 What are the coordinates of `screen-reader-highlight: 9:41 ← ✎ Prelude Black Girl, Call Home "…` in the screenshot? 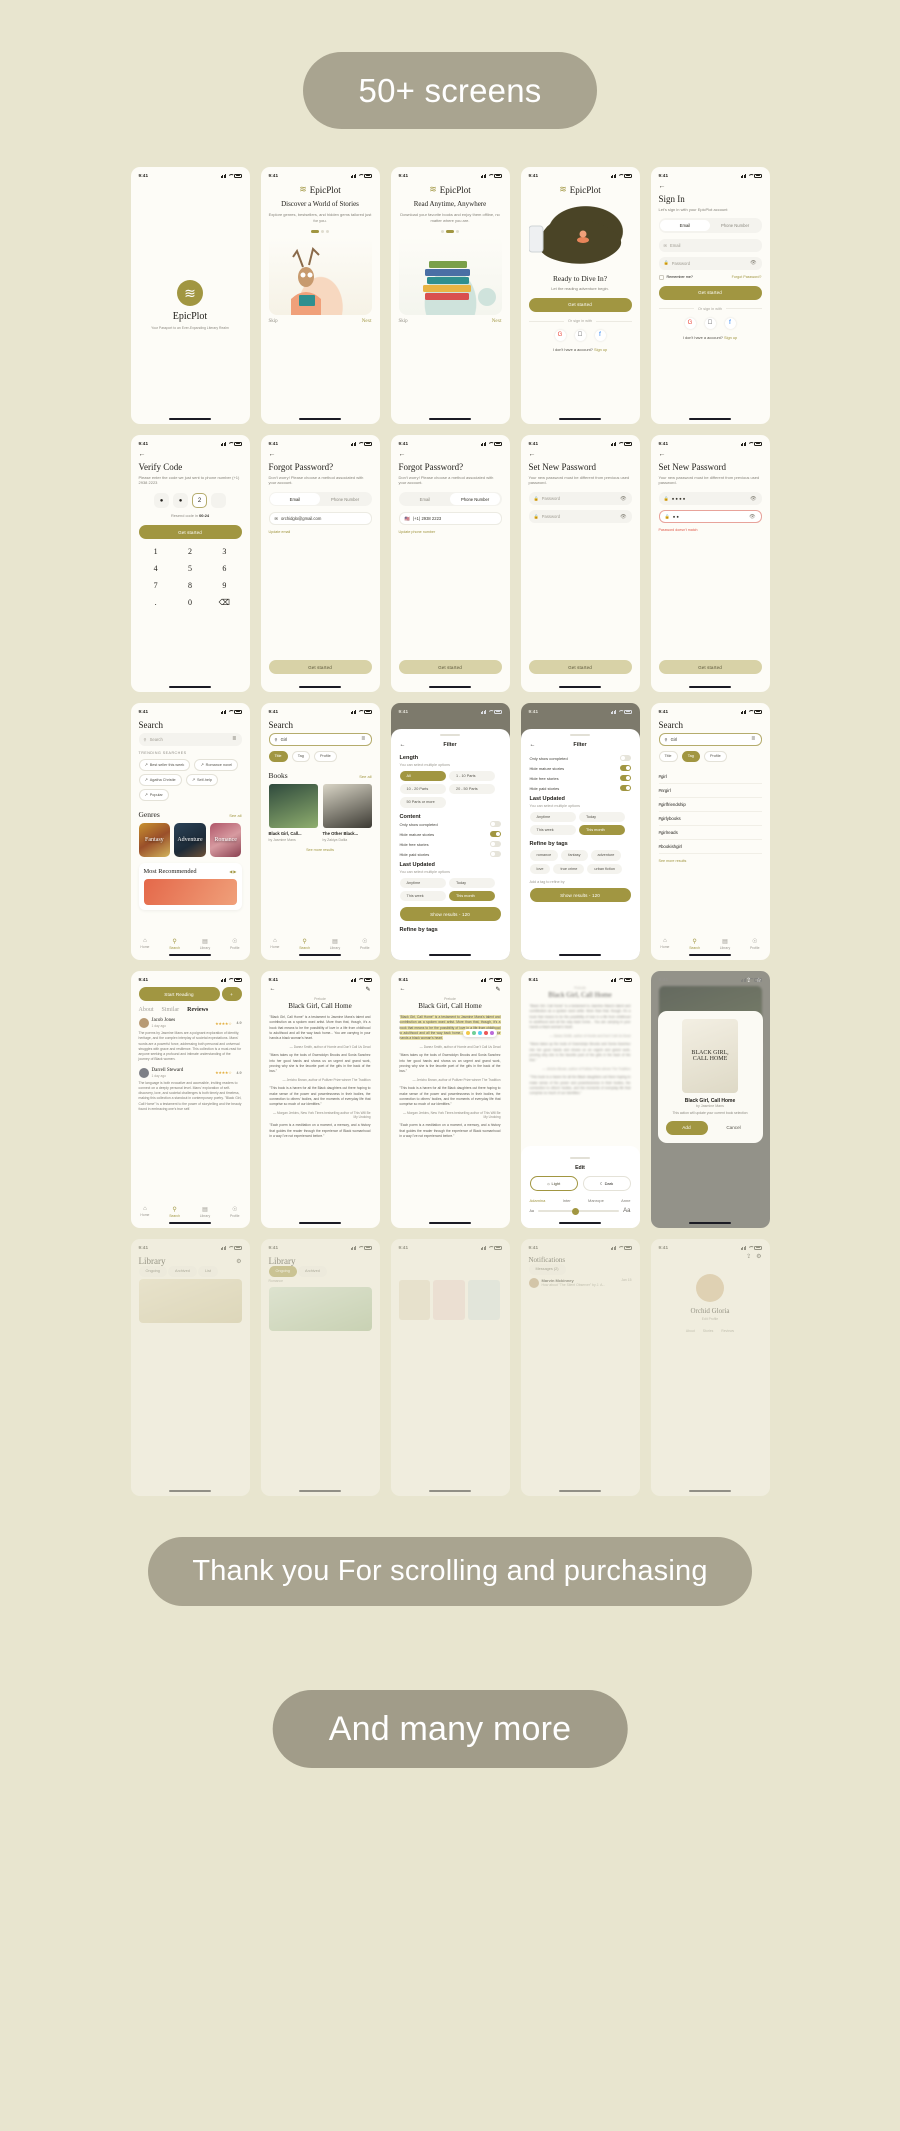 It's located at (450, 1099).